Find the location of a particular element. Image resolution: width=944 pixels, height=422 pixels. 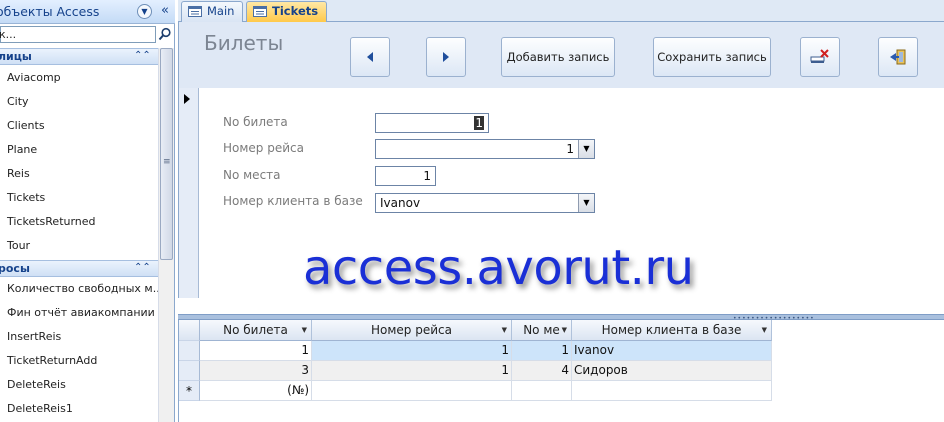

client-no-combobox: Ivanov ▼ is located at coordinates (485, 203).